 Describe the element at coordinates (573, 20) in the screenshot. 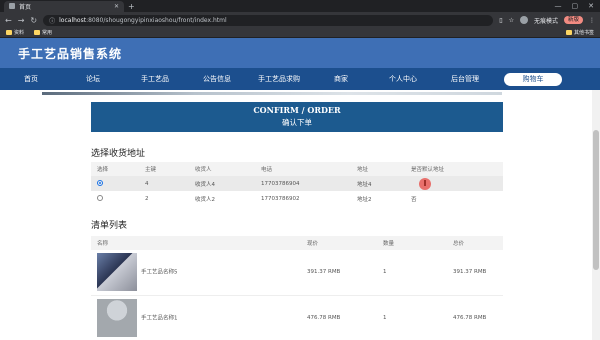

I see `update-button: 新版` at that location.